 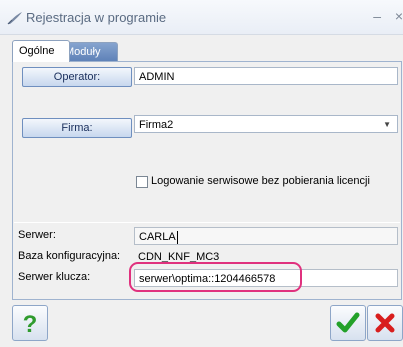 I want to click on config-database-label: Baza konfiguracyjna:, so click(x=69, y=256).